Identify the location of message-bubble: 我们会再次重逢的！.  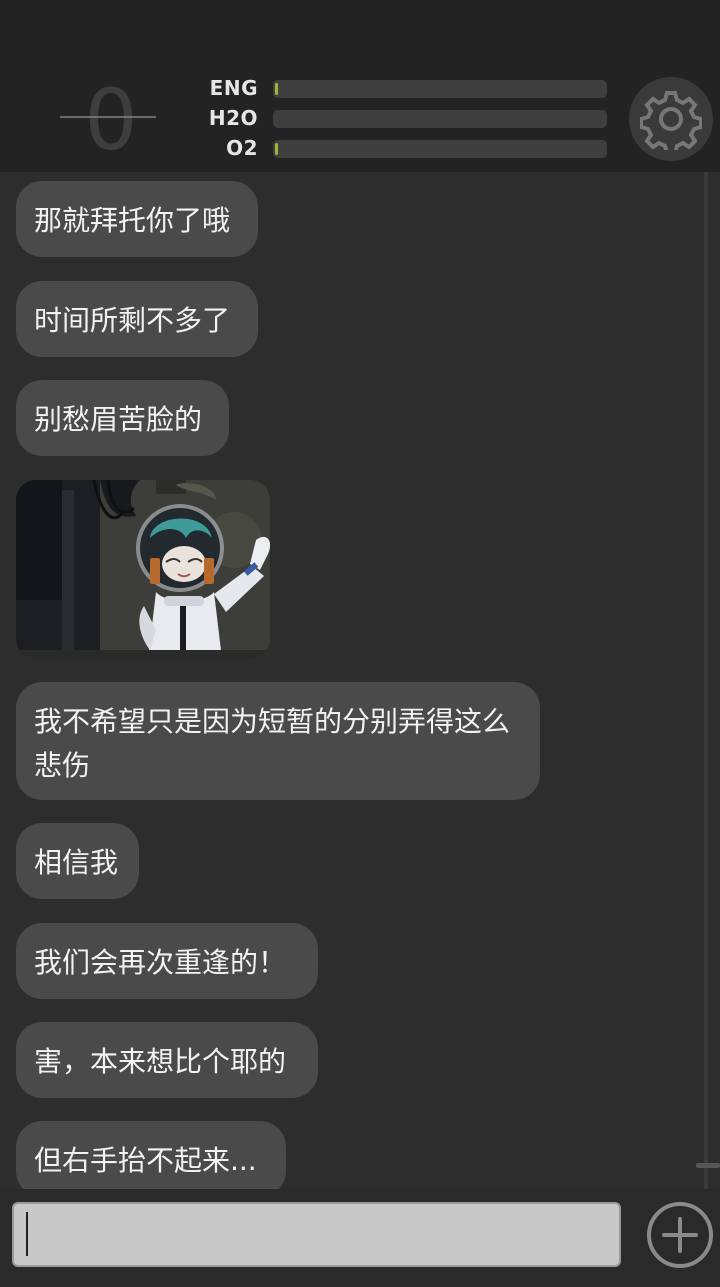
(167, 961).